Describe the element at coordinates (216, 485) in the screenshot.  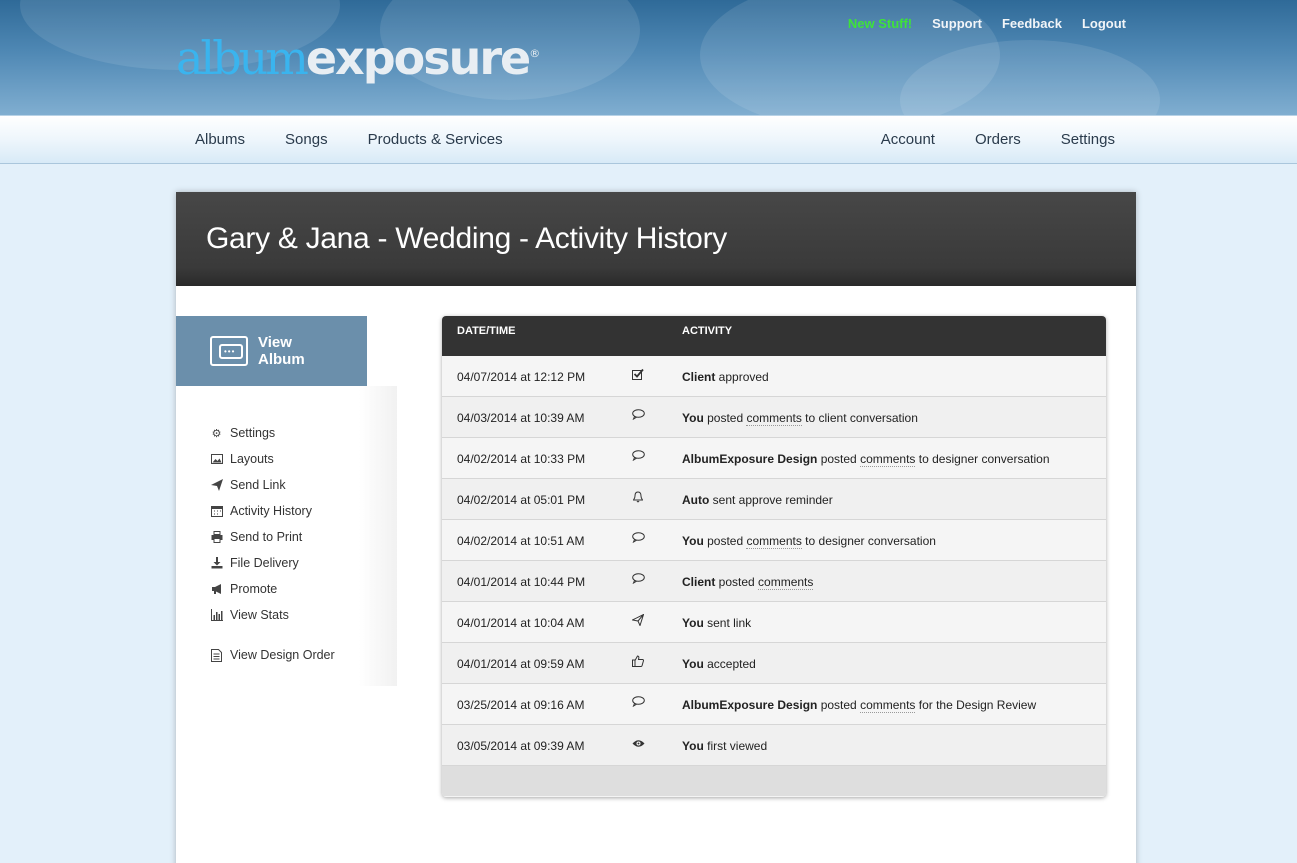
I see `paper-plane-icon` at that location.